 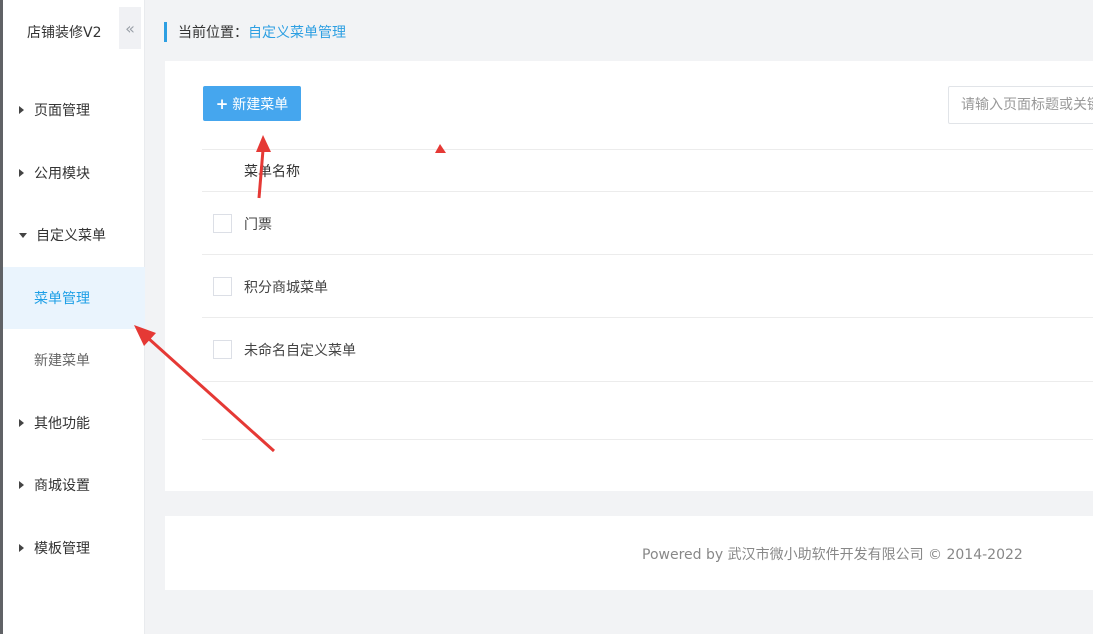 I want to click on sidebar-subitem-new-menu: 新建菜单, so click(x=74, y=360).